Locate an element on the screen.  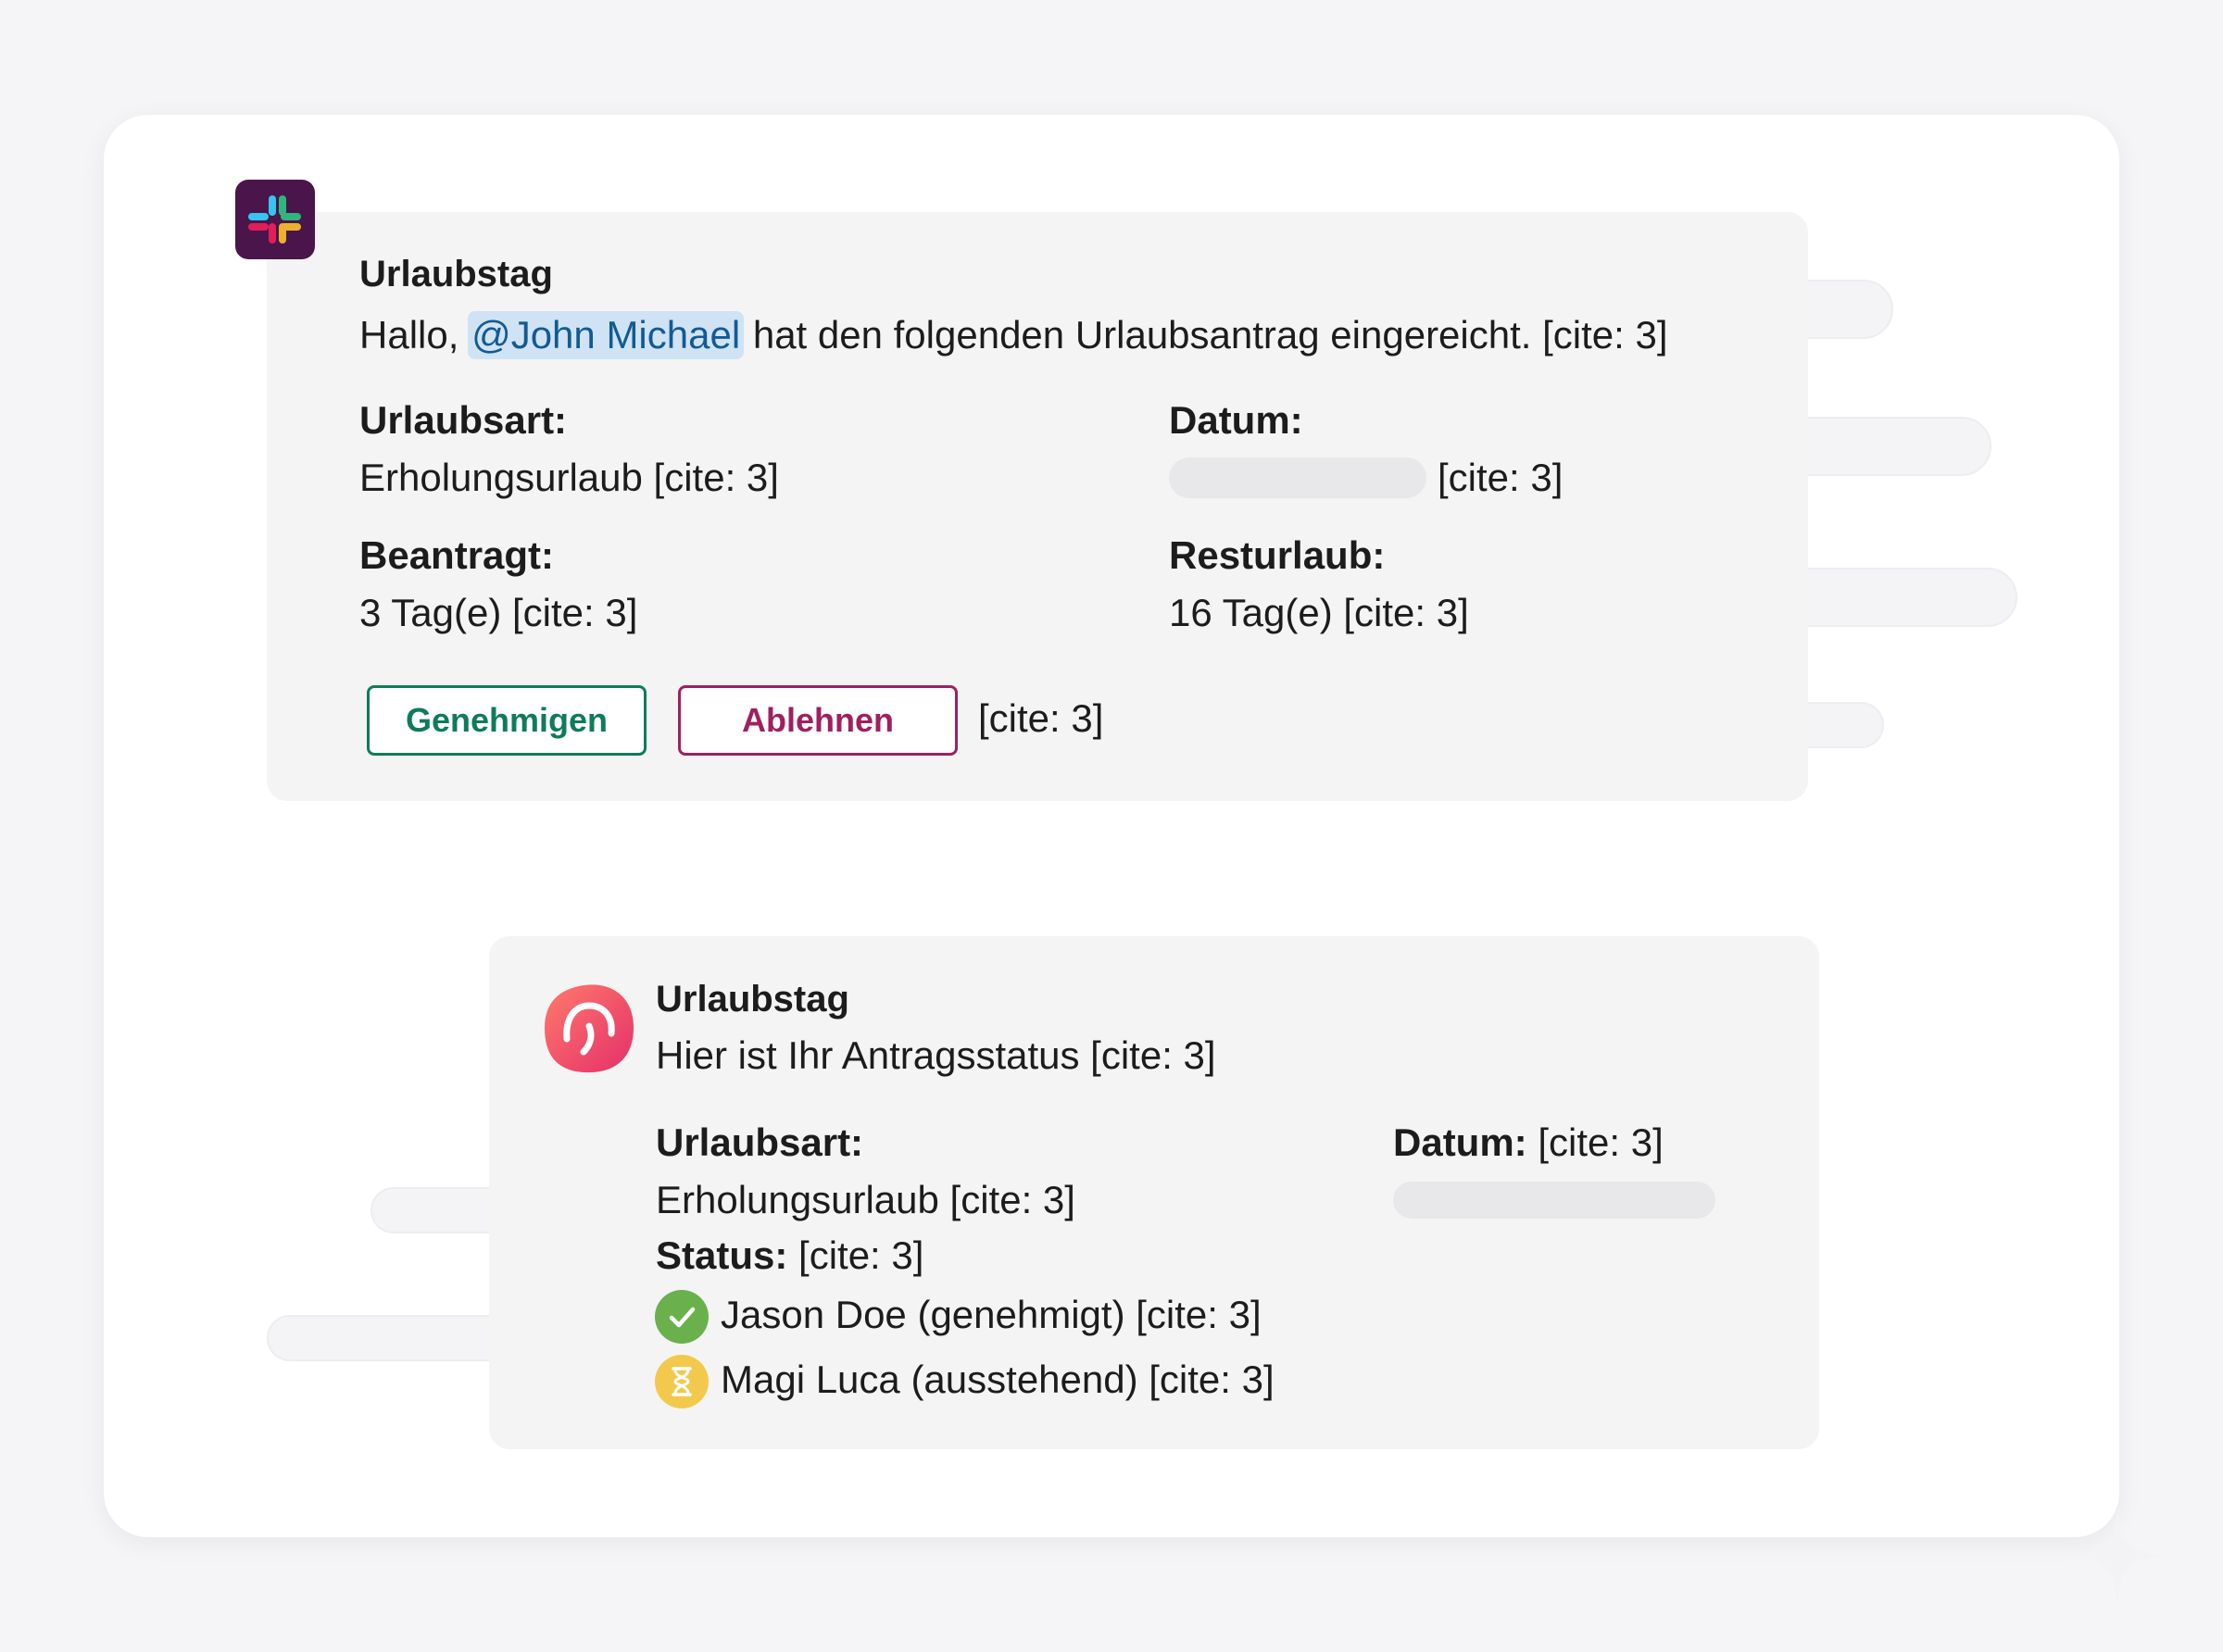
slack-icon is located at coordinates (275, 219).